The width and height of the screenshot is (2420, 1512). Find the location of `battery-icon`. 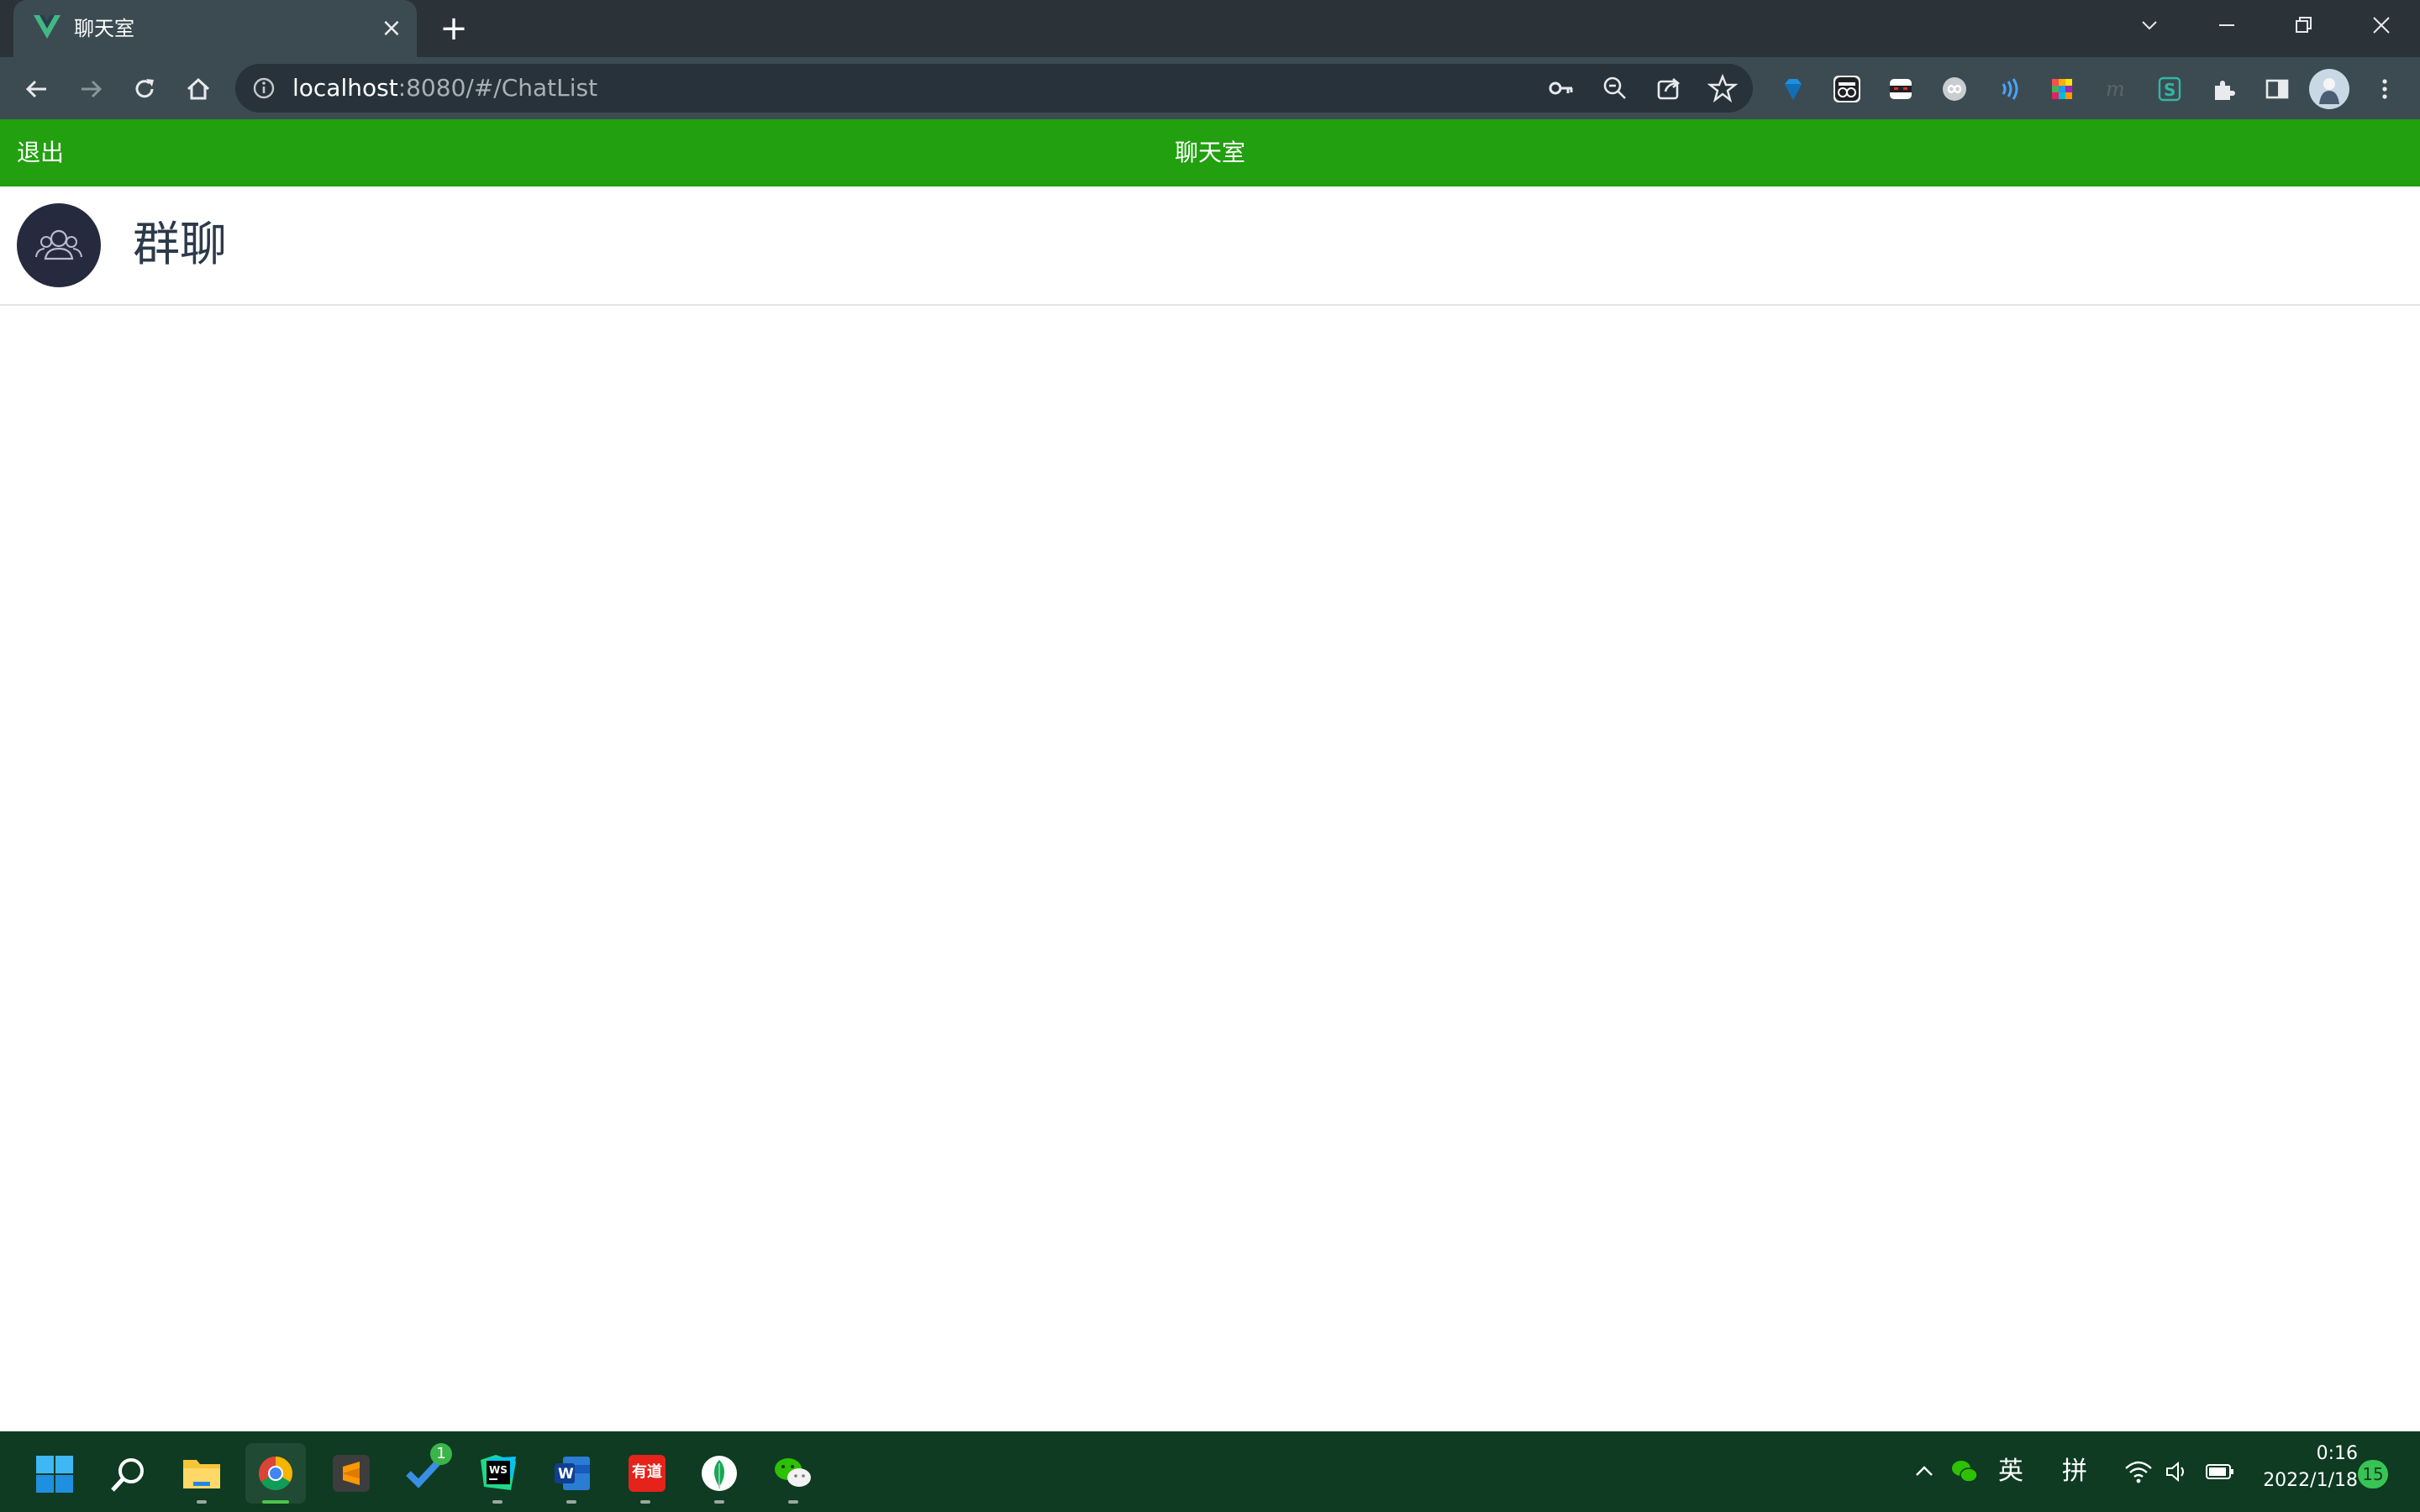

battery-icon is located at coordinates (2220, 1472).